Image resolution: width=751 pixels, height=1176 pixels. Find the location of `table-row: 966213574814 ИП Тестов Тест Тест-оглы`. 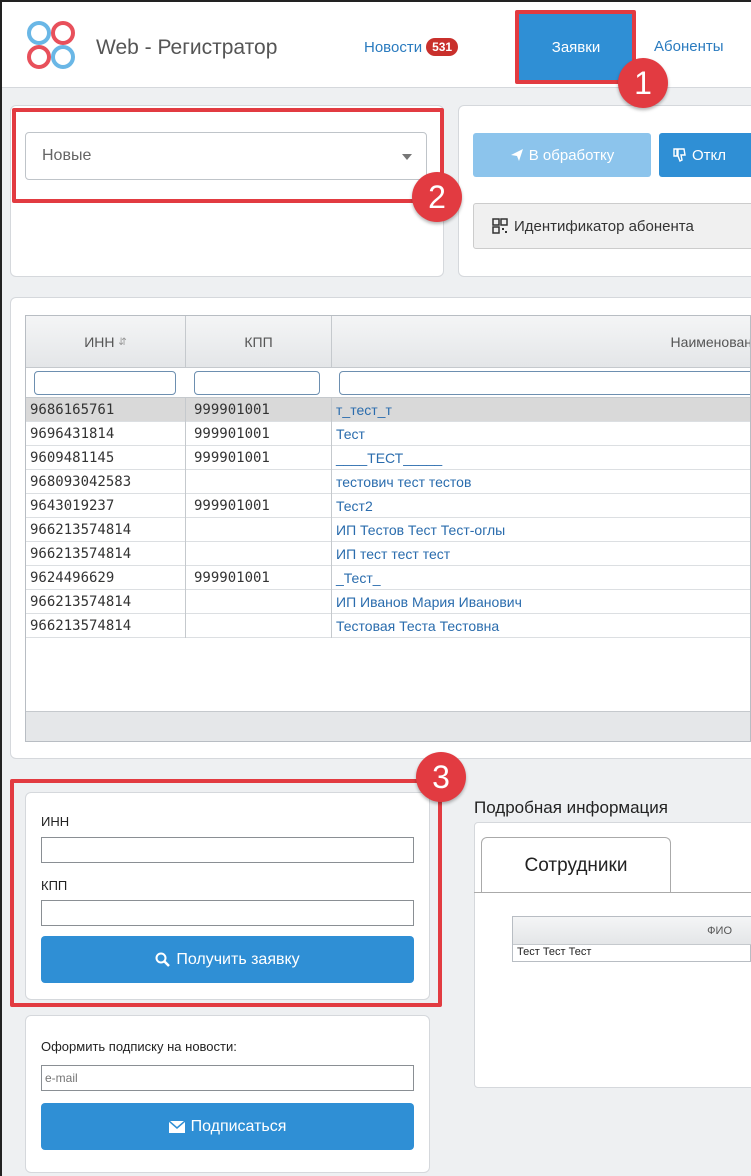

table-row: 966213574814 ИП Тестов Тест Тест-оглы is located at coordinates (388, 530).